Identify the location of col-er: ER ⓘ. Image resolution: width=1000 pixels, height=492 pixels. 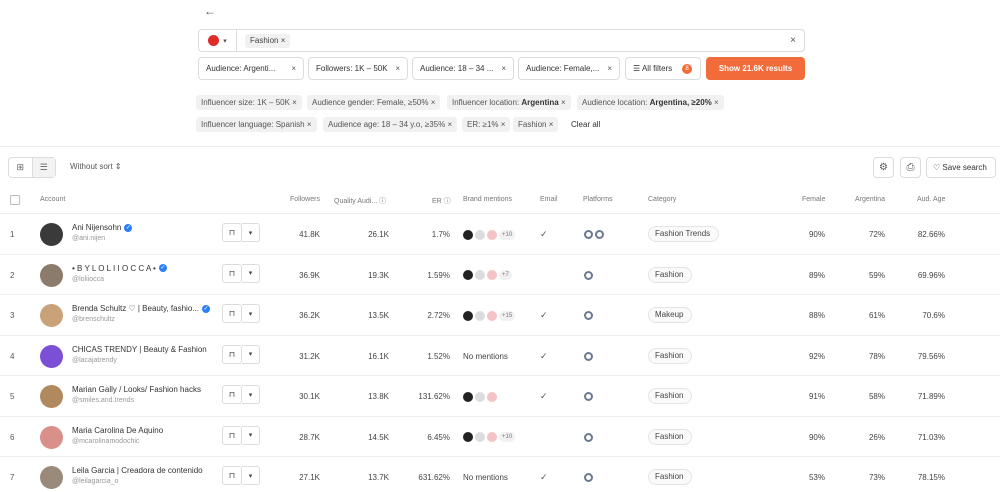
(441, 201).